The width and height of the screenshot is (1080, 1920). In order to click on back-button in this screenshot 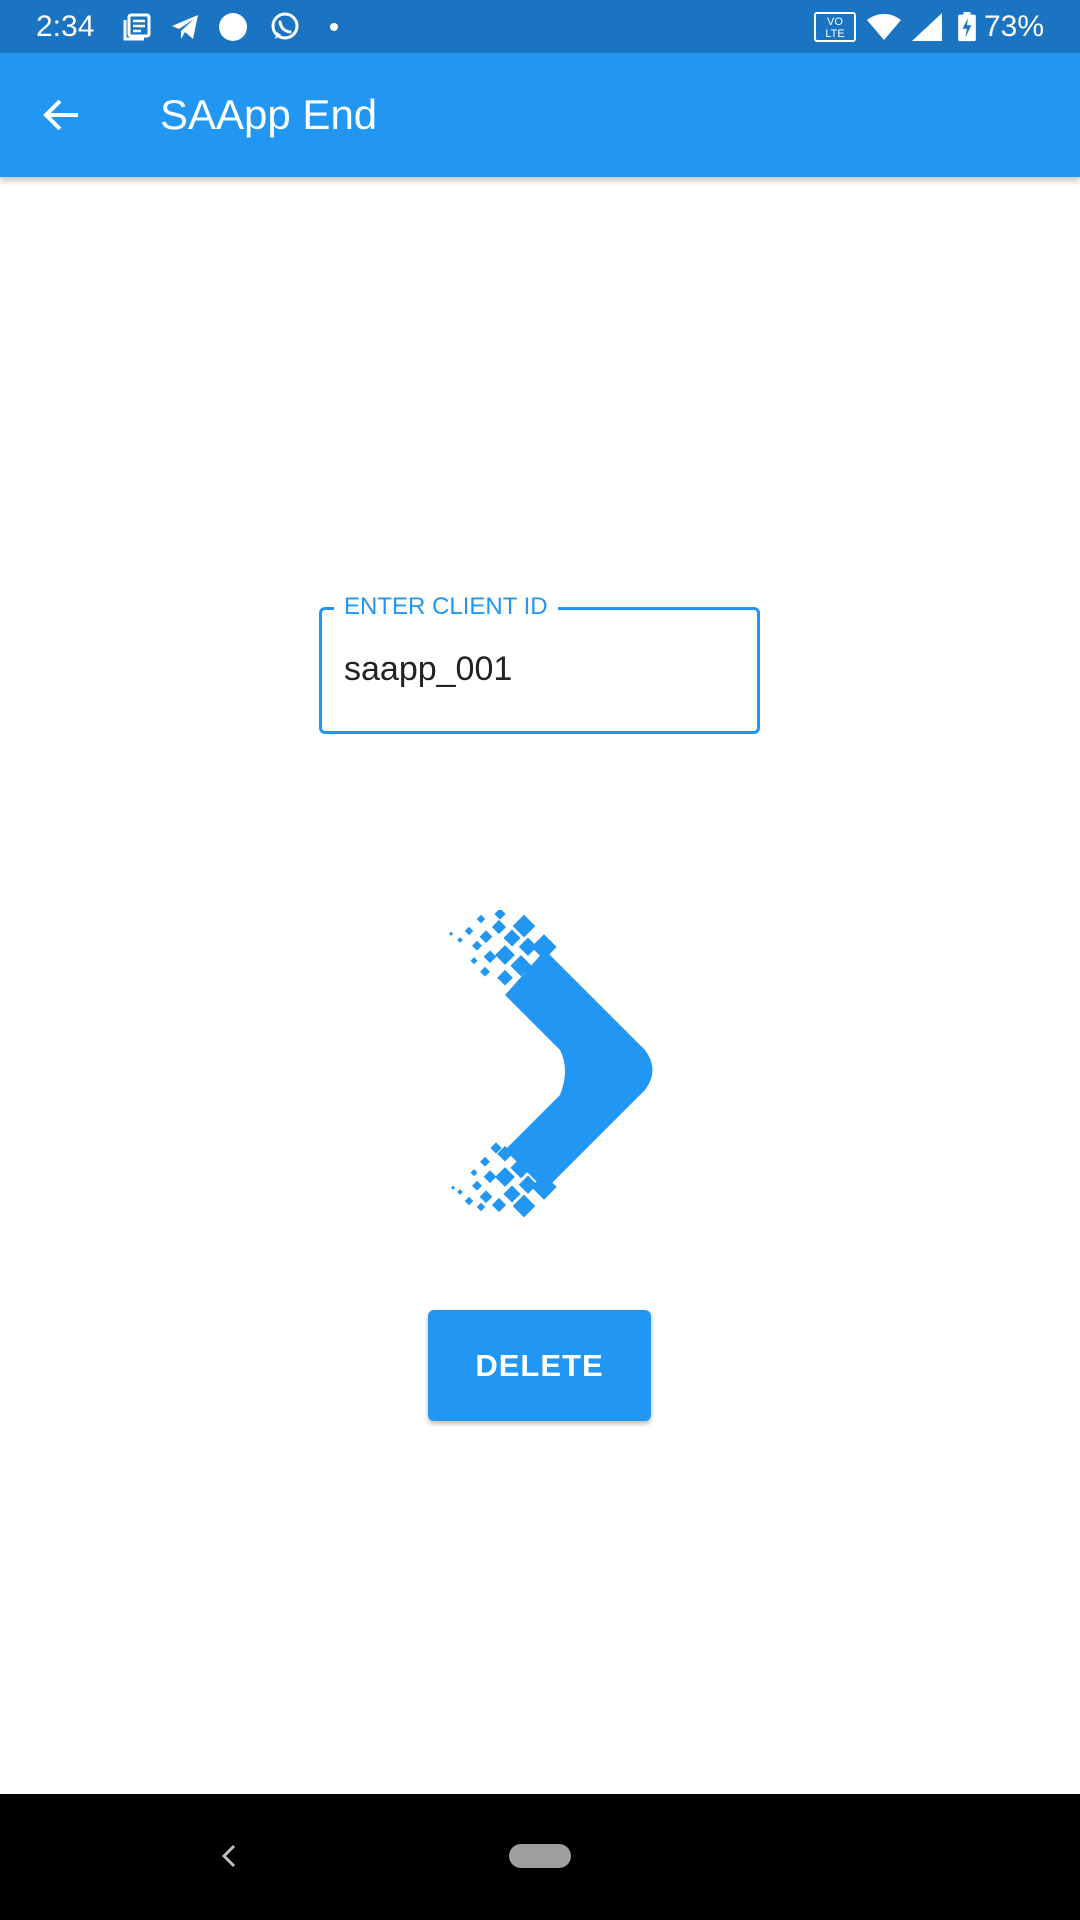, I will do `click(62, 115)`.